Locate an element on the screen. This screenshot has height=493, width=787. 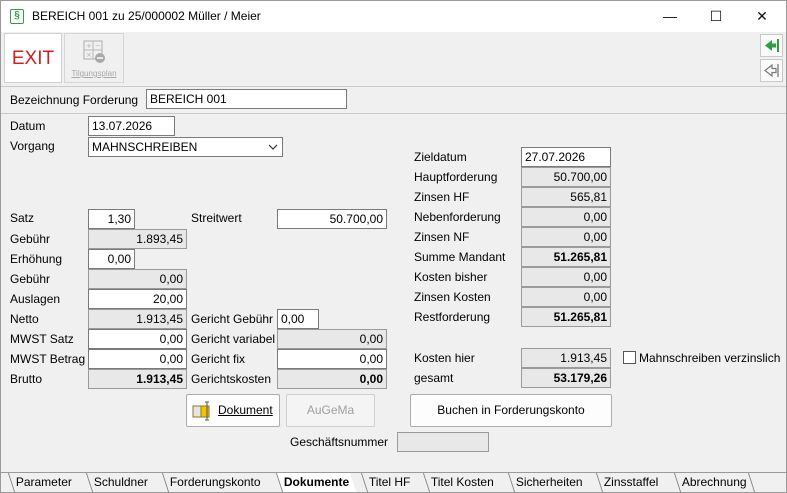
enter-button is located at coordinates (771, 45).